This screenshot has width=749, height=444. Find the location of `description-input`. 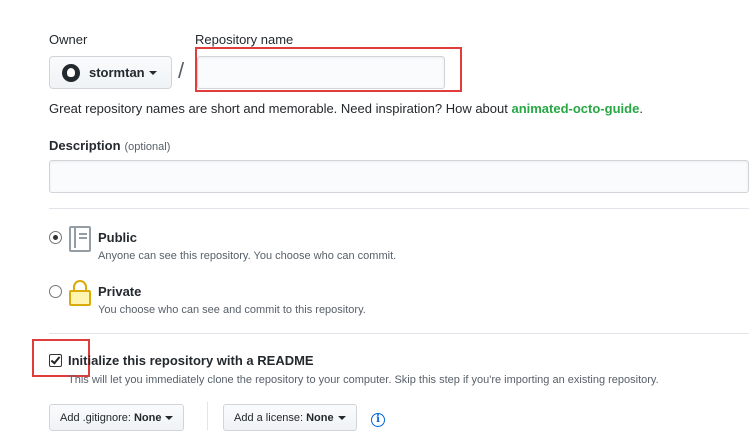

description-input is located at coordinates (399, 176).